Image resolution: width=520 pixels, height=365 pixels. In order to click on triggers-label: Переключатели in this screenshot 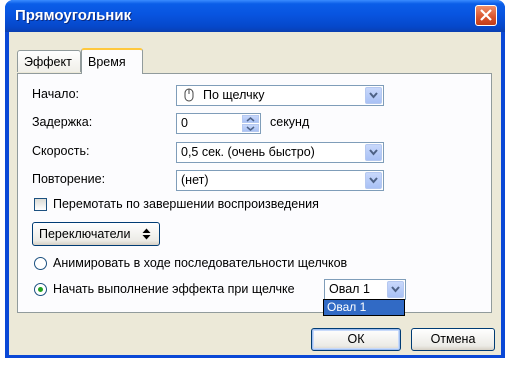, I will do `click(85, 234)`.